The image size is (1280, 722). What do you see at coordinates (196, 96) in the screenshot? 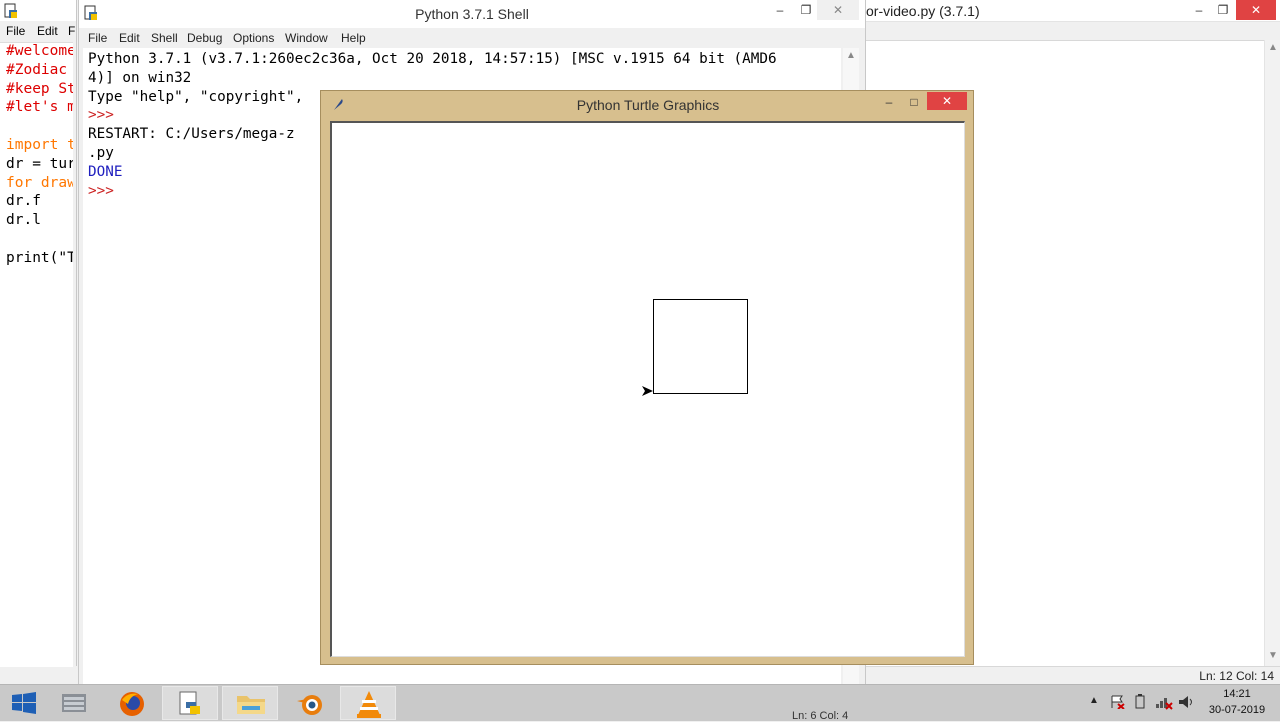
I see `shell-line: Type "help", "copyright",` at bounding box center [196, 96].